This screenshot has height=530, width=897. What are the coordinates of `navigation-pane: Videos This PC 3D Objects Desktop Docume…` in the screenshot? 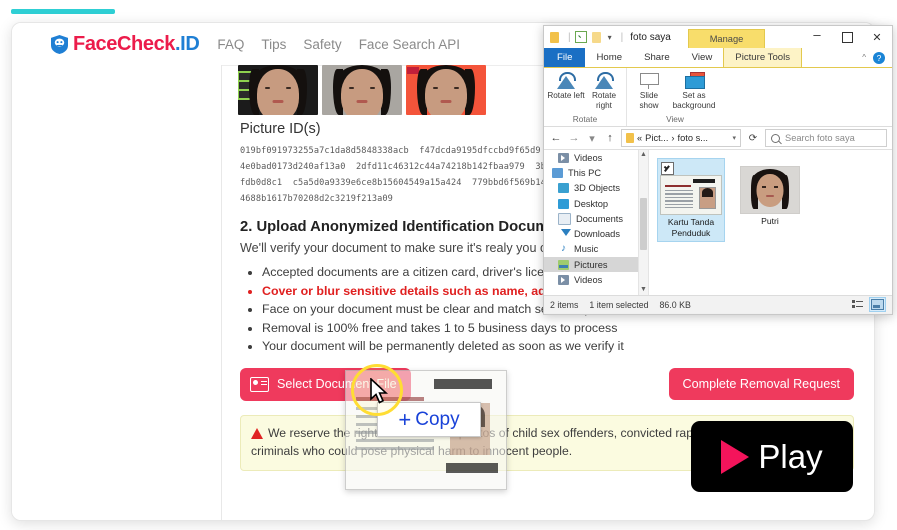 It's located at (596, 222).